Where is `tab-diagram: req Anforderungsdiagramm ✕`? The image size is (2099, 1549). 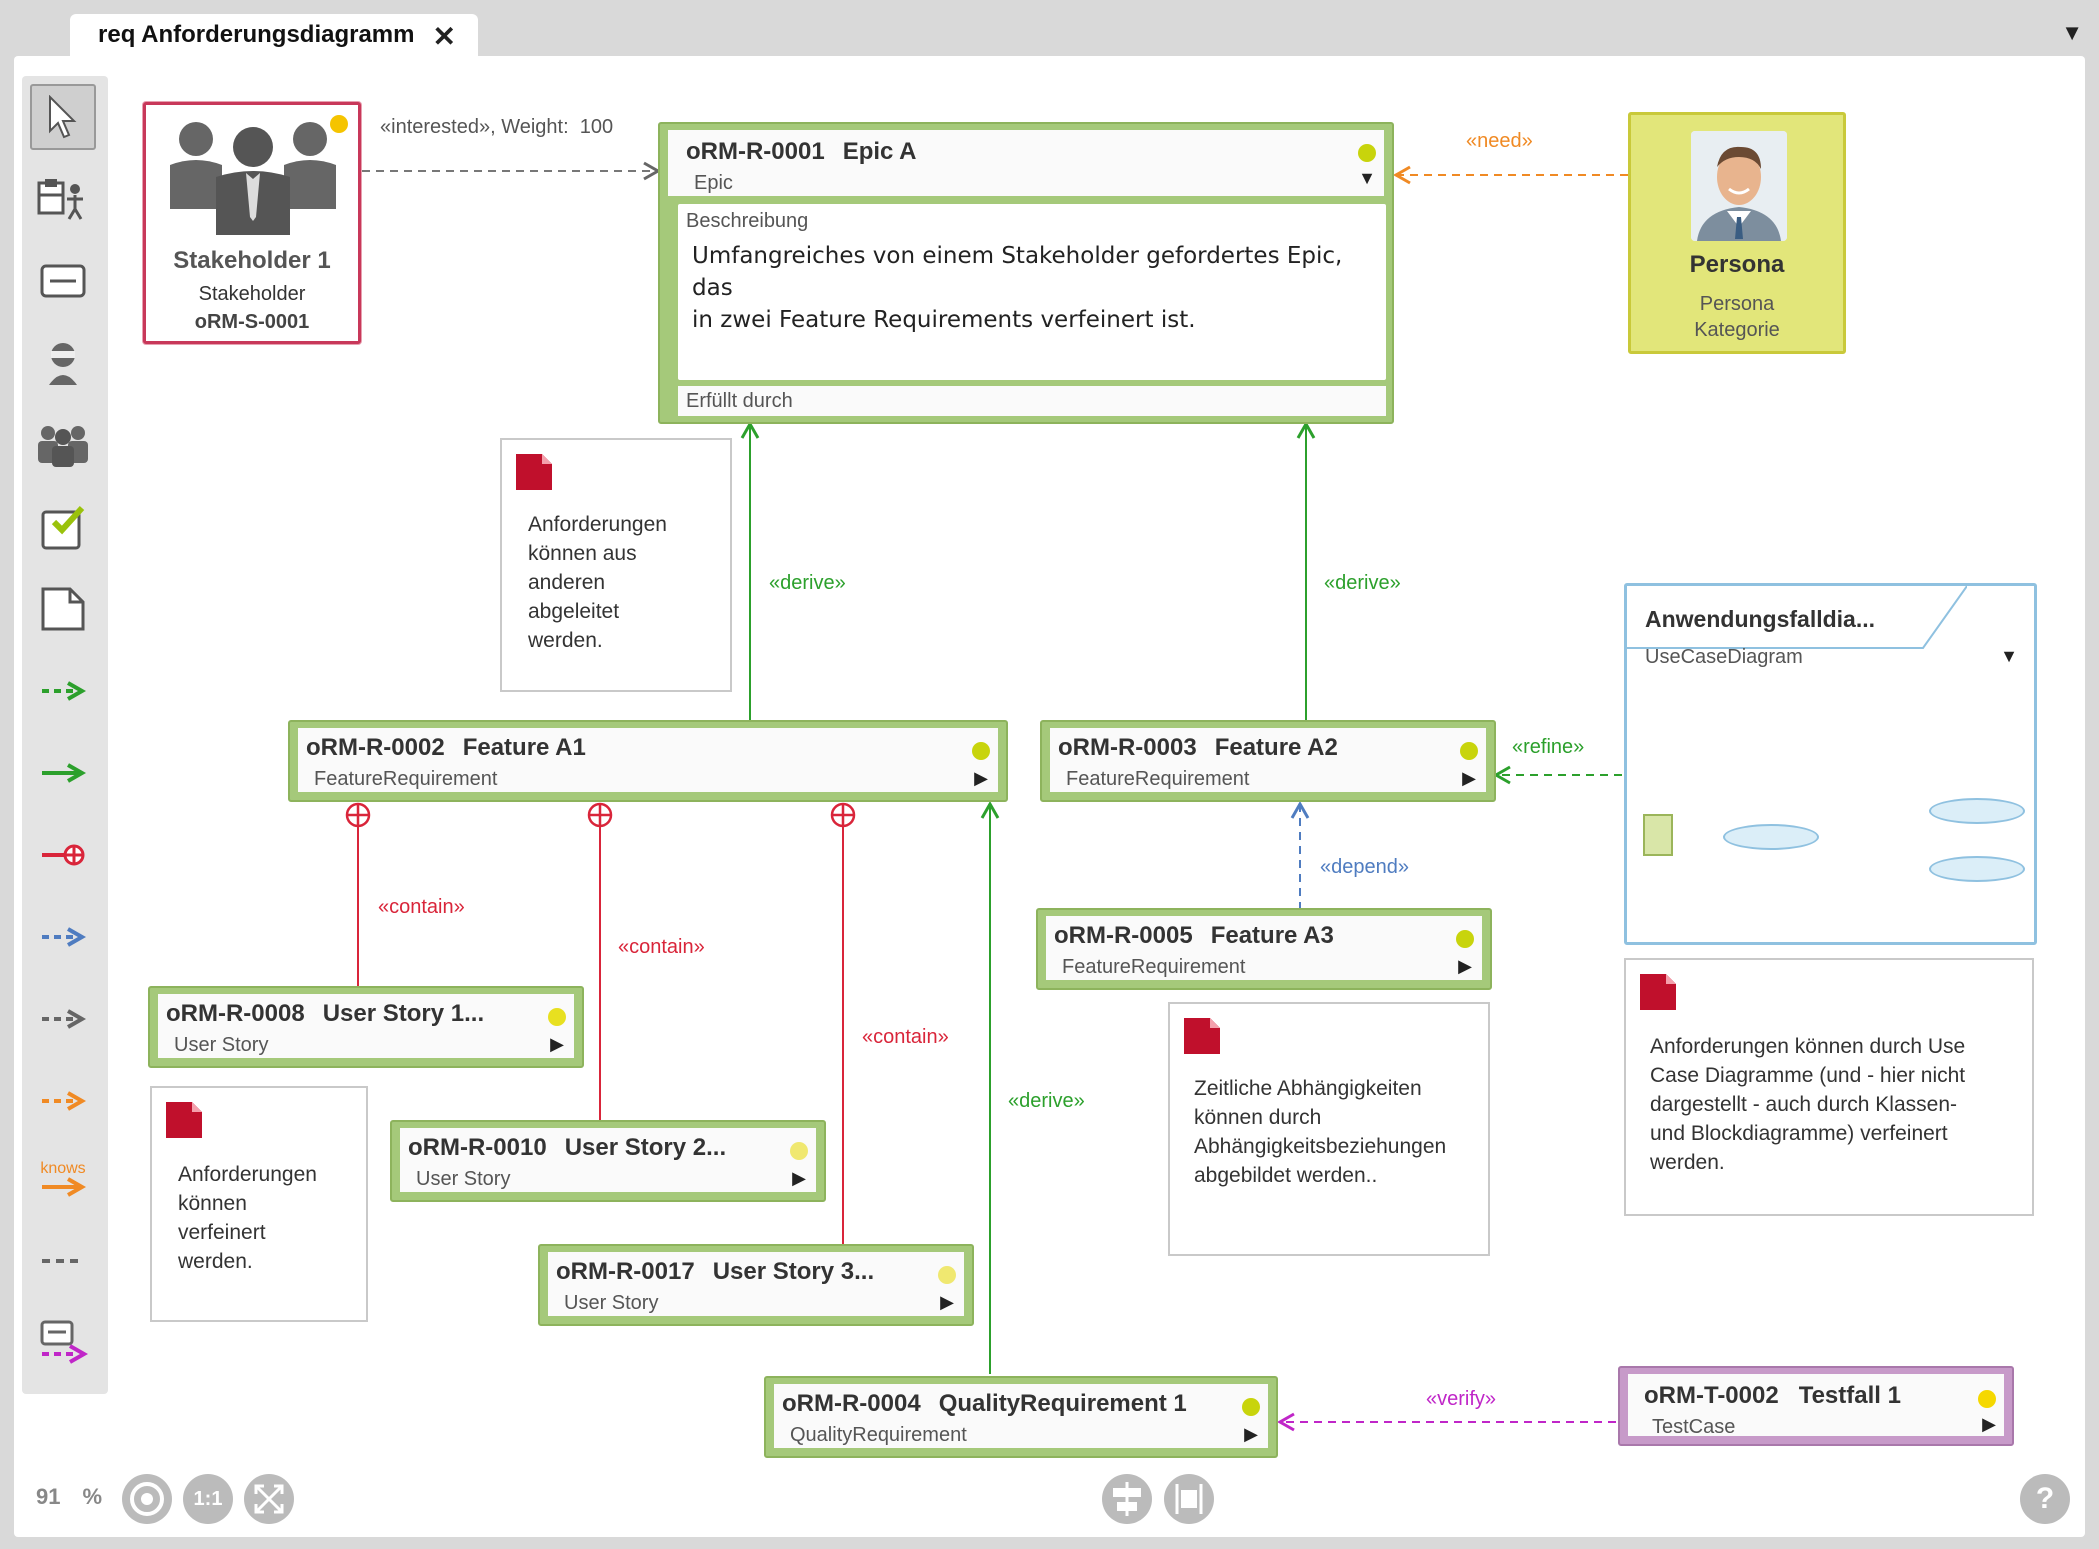 tab-diagram: req Anforderungsdiagramm ✕ is located at coordinates (274, 35).